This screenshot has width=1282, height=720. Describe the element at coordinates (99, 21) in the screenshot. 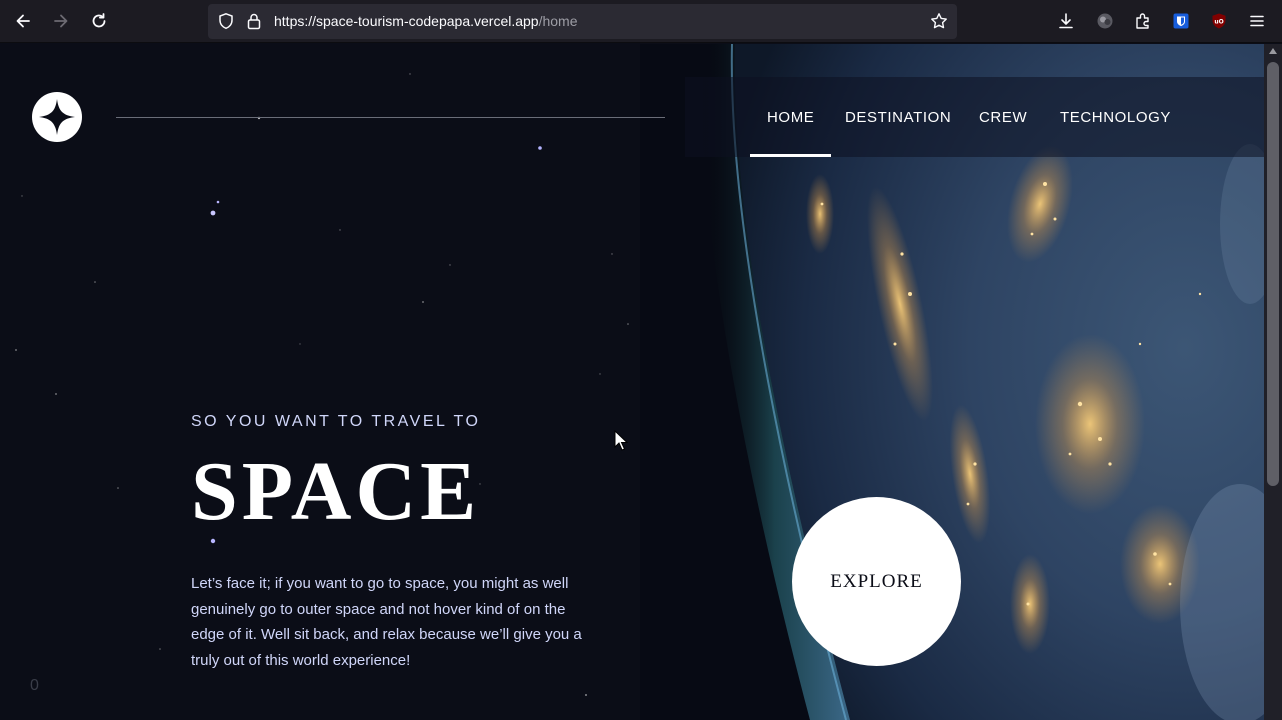

I see `reload-icon` at that location.